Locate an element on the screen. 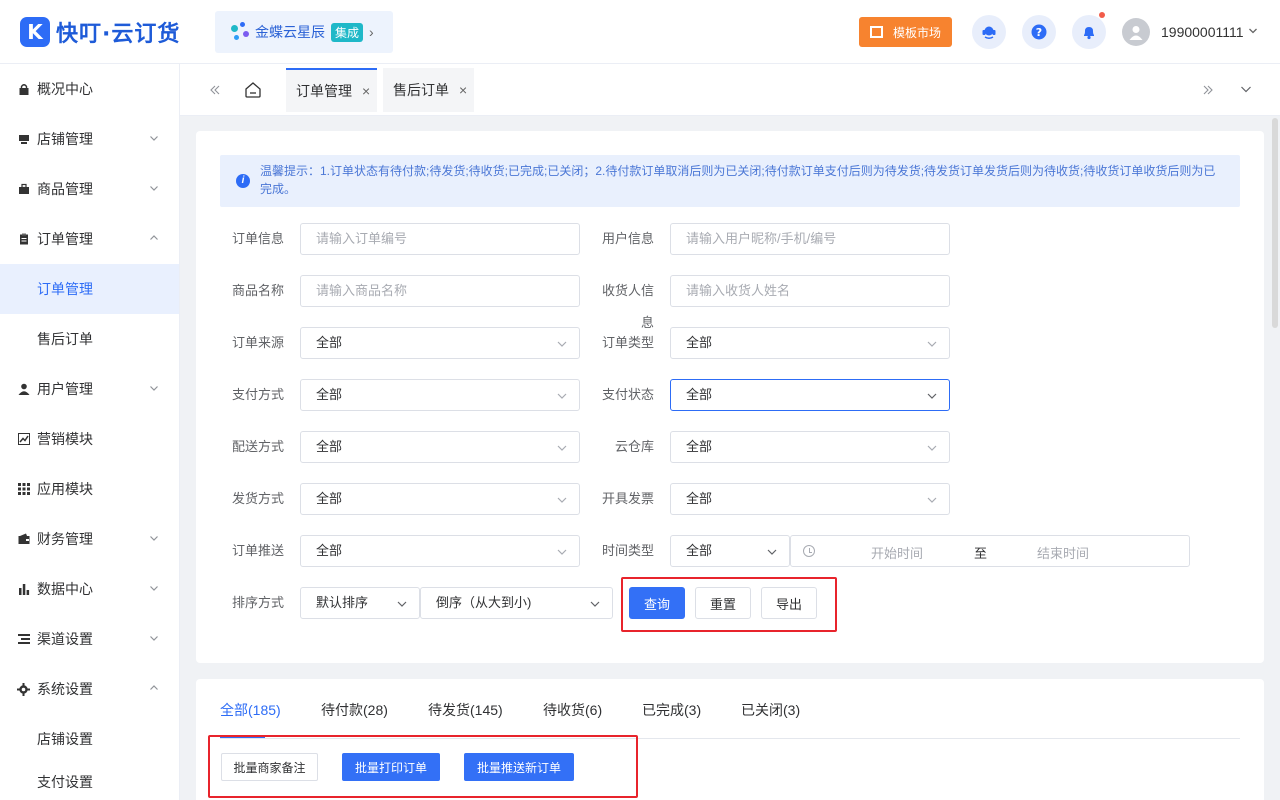  customer-service-button is located at coordinates (989, 32).